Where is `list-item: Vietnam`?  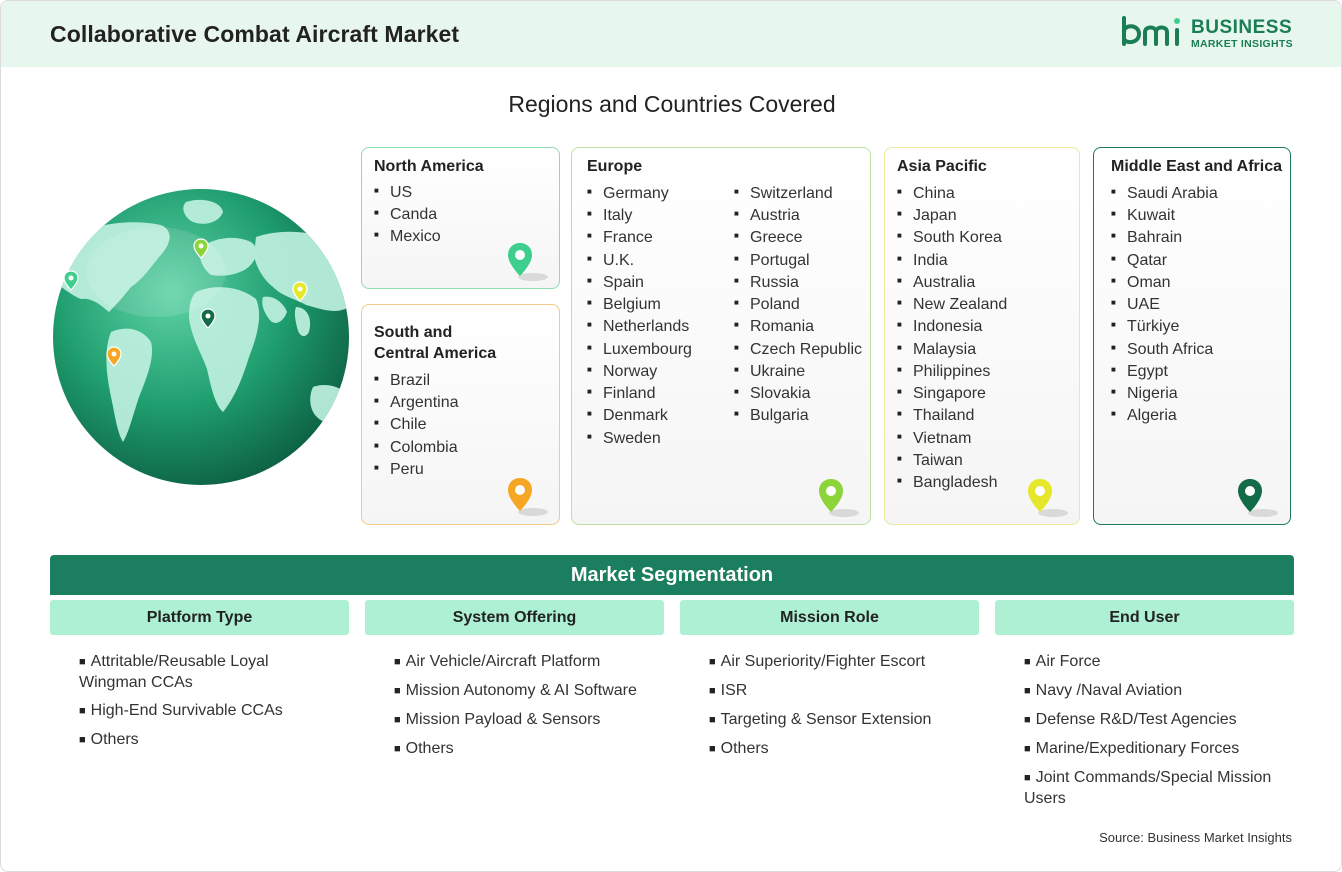
list-item: Vietnam is located at coordinates (952, 439).